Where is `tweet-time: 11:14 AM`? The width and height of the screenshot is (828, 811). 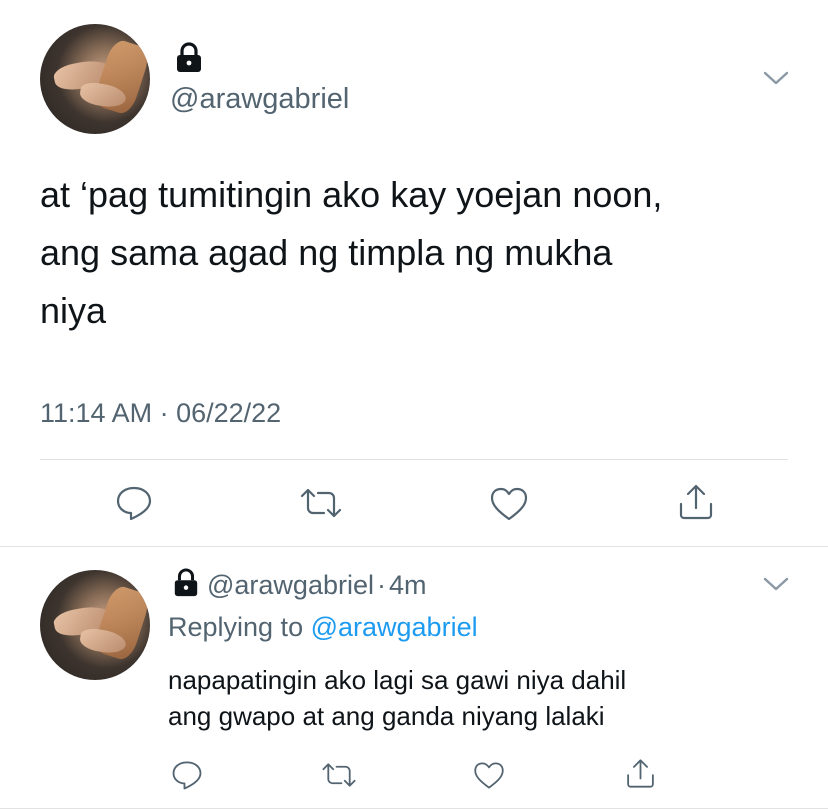 tweet-time: 11:14 AM is located at coordinates (96, 413).